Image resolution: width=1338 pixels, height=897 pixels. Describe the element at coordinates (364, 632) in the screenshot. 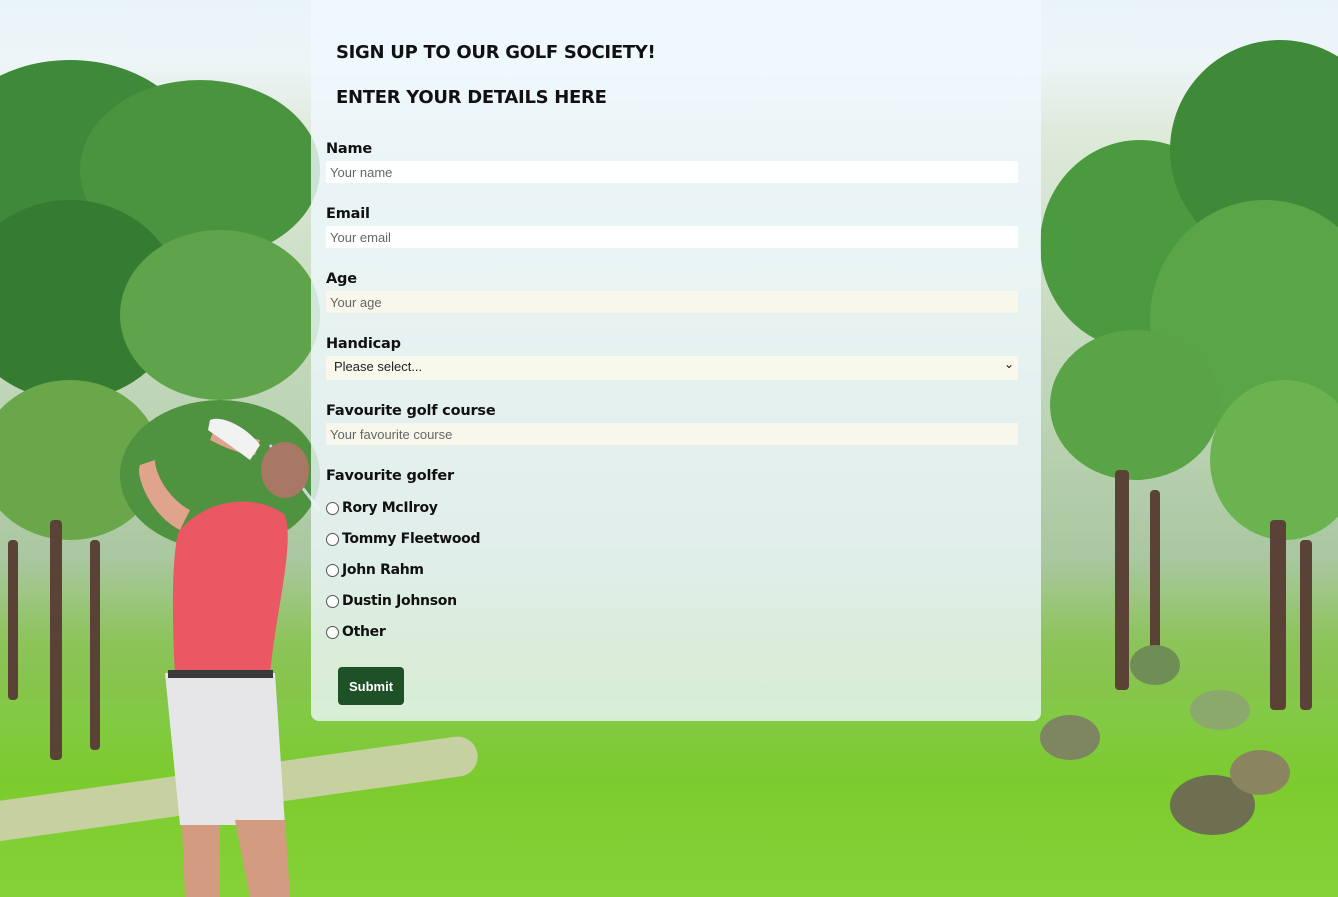

I see `golfer-option-label: Other` at that location.